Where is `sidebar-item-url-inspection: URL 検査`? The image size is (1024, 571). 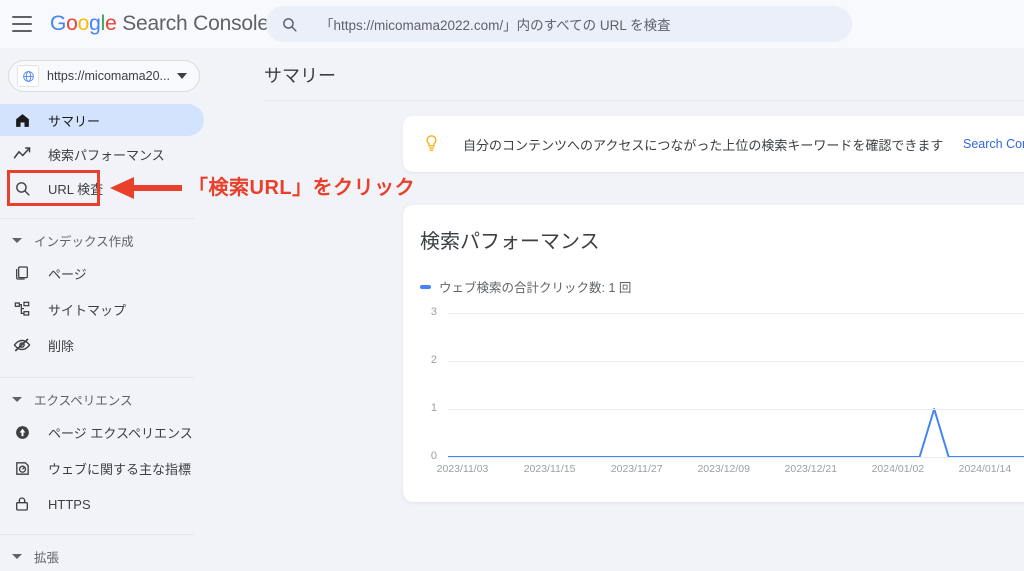
sidebar-item-url-inspection: URL 検査 is located at coordinates (102, 188).